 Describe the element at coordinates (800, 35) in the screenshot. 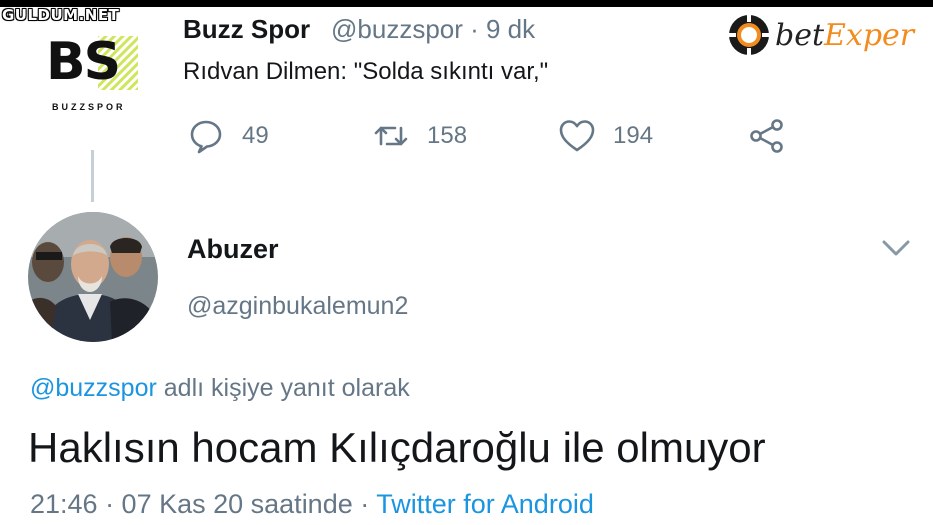

I see `betexper-bet: bet` at that location.